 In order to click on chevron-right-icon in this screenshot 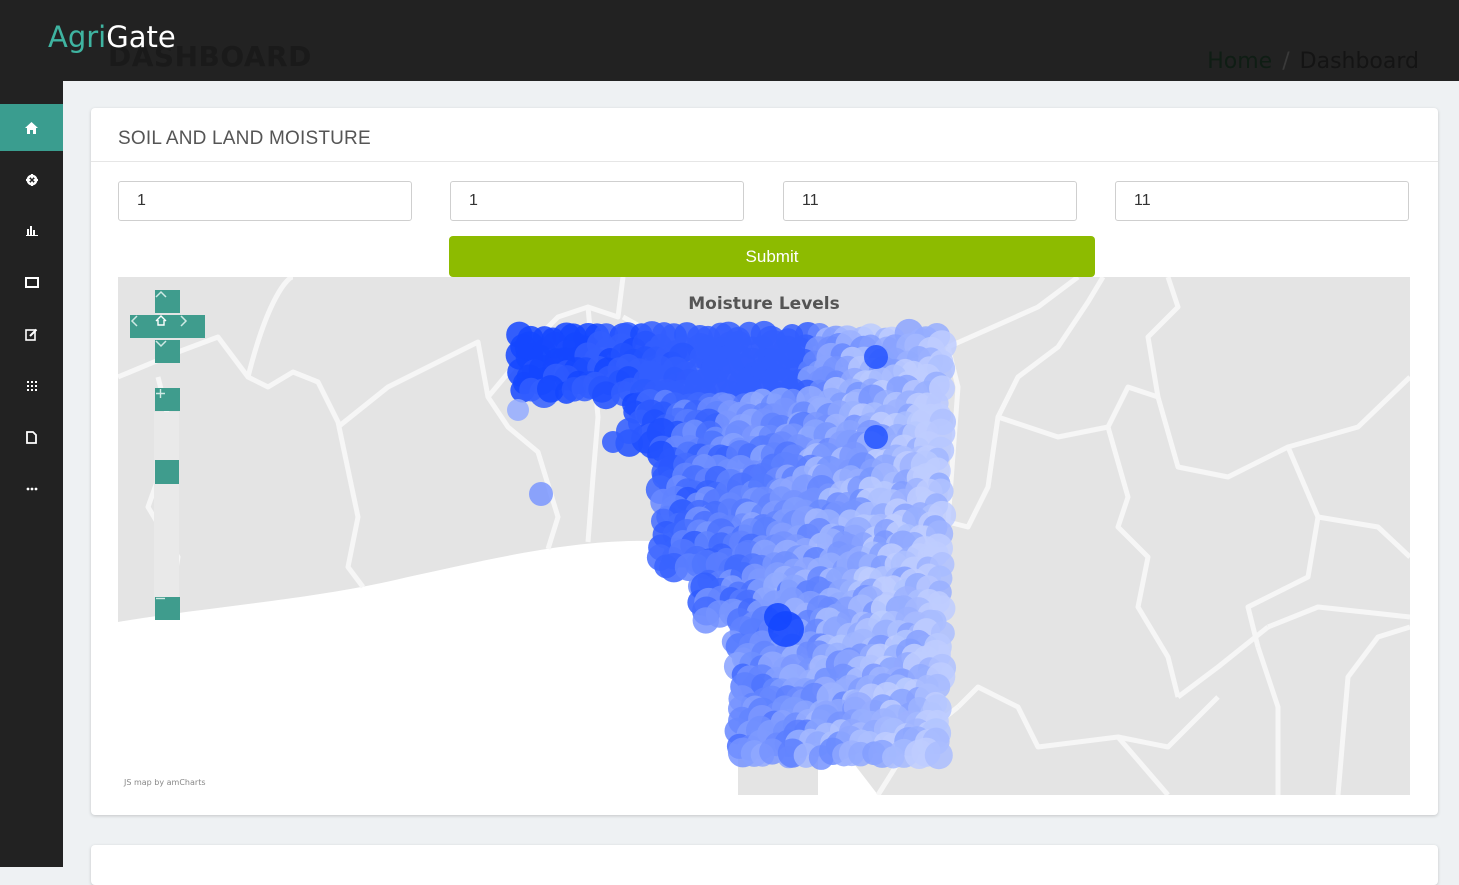, I will do `click(184, 321)`.